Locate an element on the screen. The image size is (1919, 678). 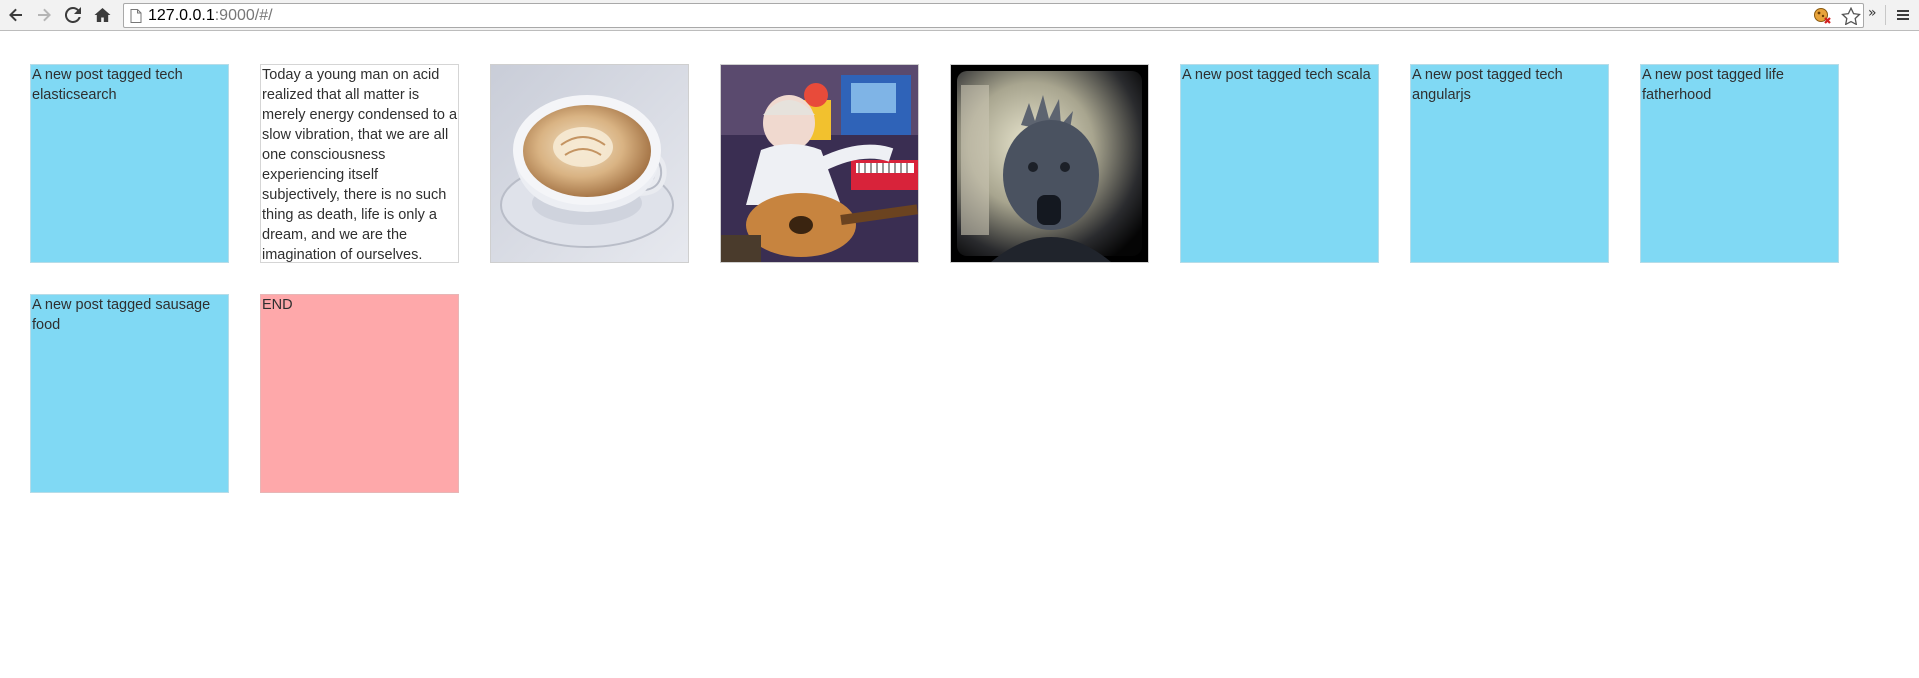
post-text: A new post tagged tech scala is located at coordinates (1276, 75).